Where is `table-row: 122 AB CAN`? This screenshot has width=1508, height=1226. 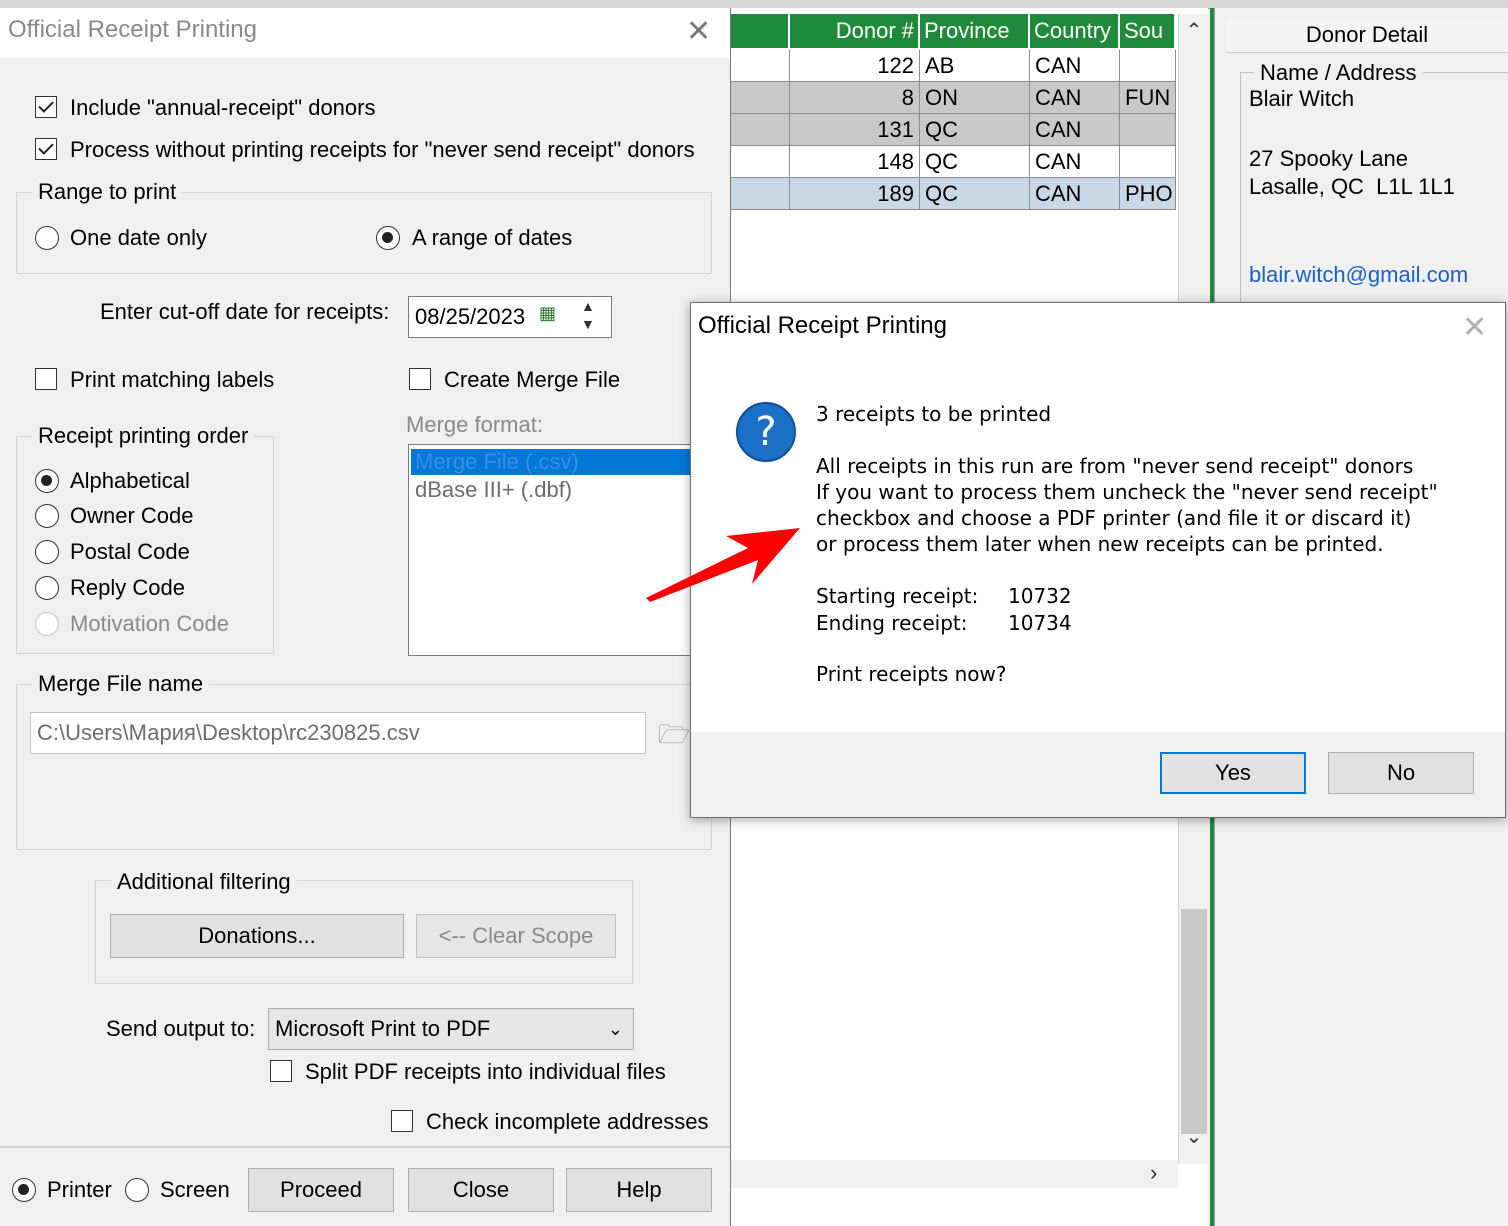
table-row: 122 AB CAN is located at coordinates (953, 66).